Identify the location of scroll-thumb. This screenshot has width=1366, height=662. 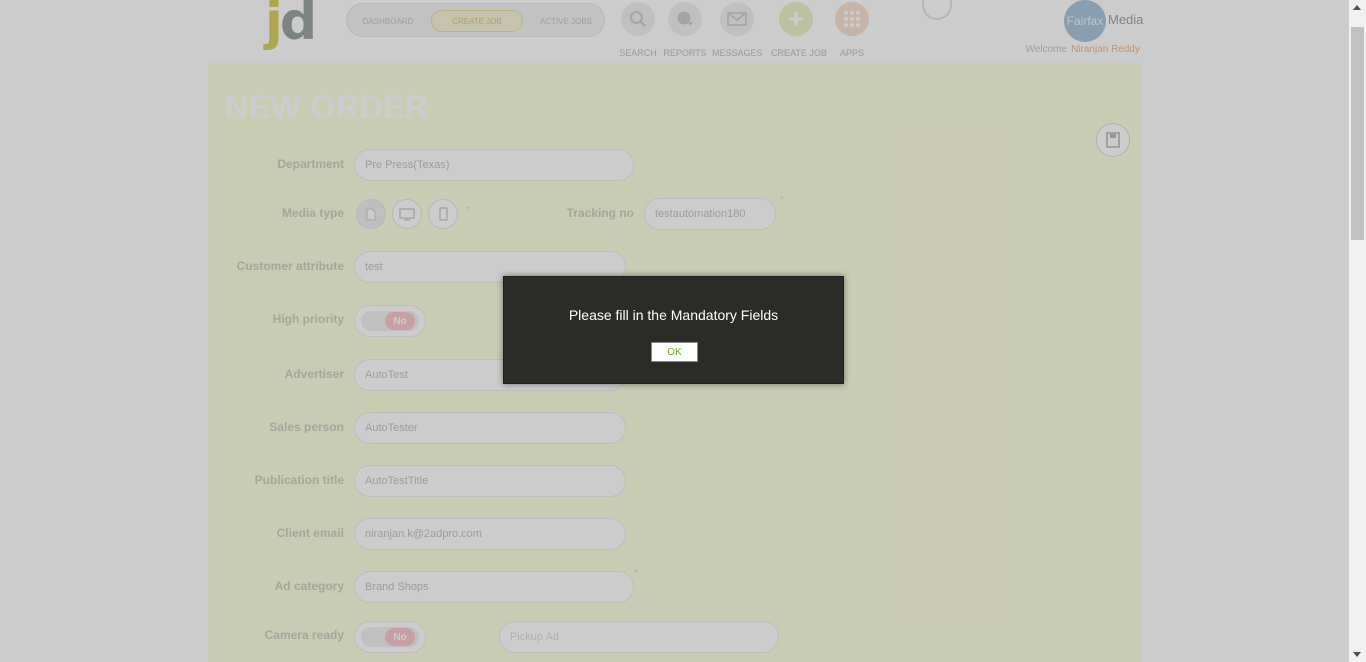
(1357, 133).